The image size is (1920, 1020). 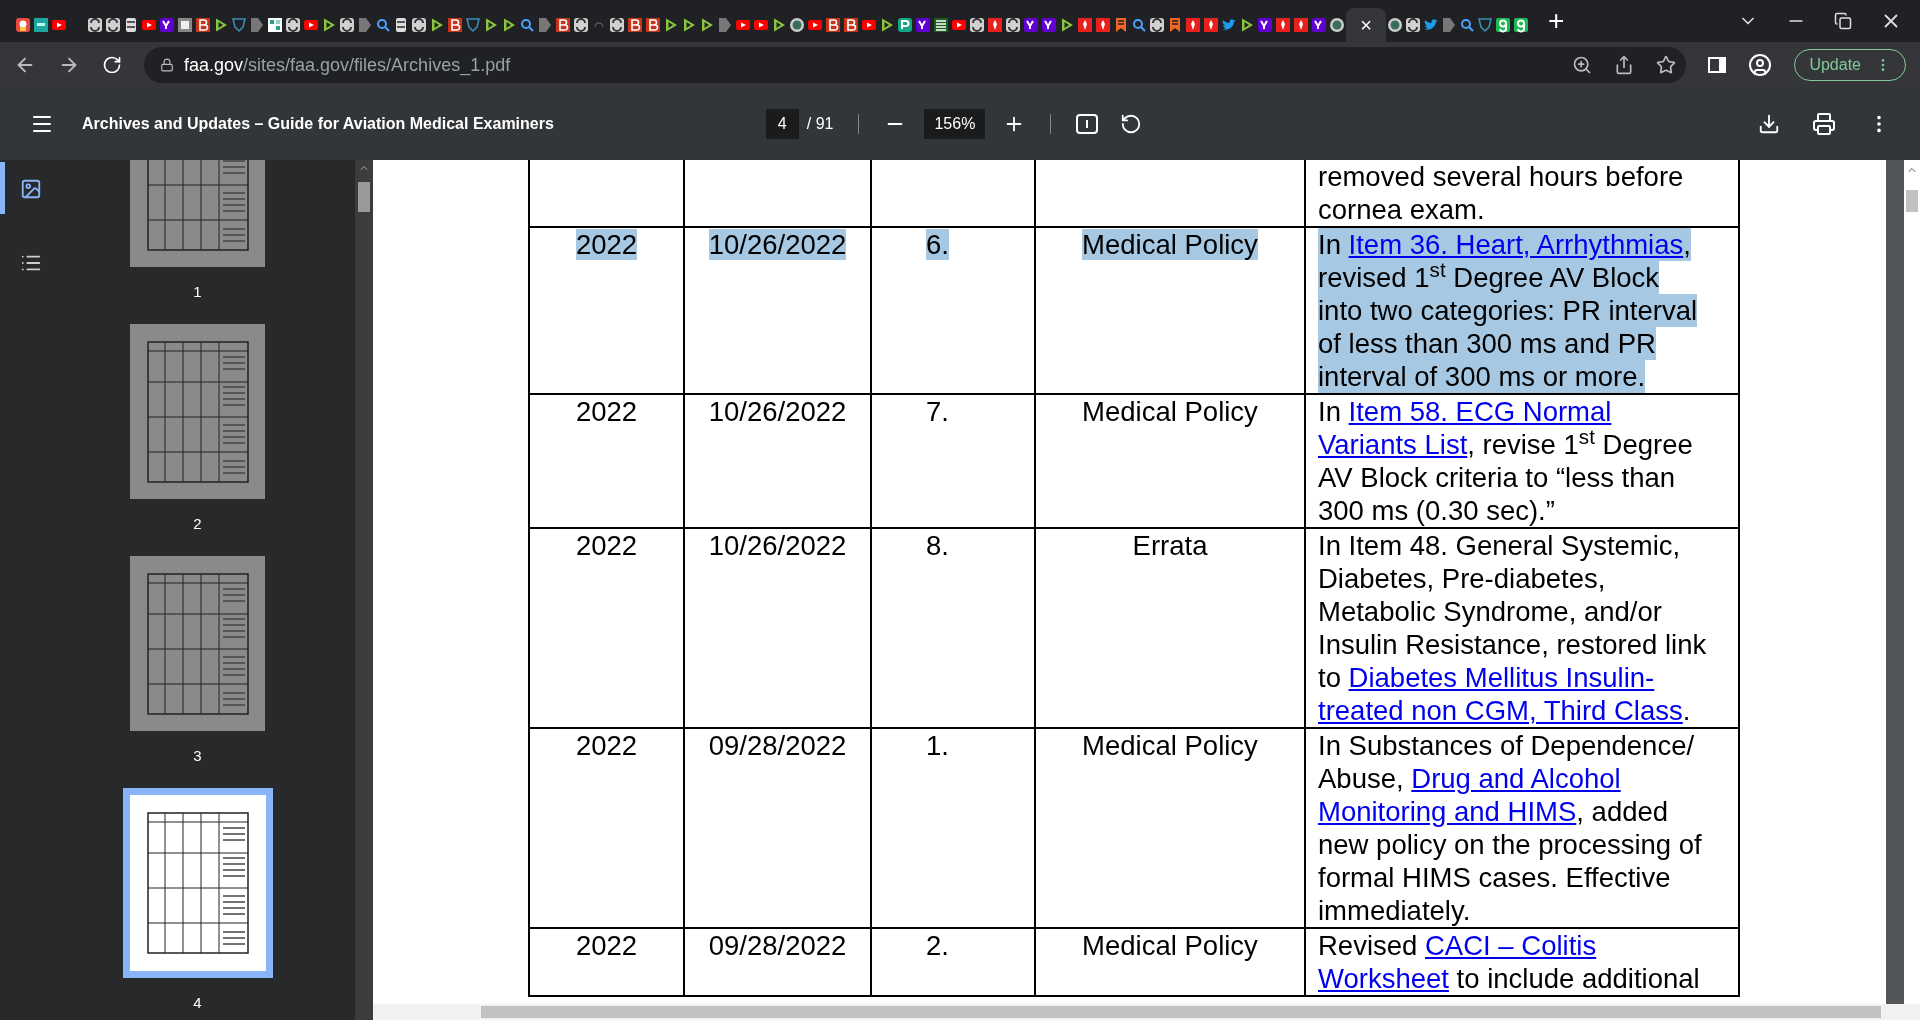 I want to click on jar-icon, so click(x=401, y=25).